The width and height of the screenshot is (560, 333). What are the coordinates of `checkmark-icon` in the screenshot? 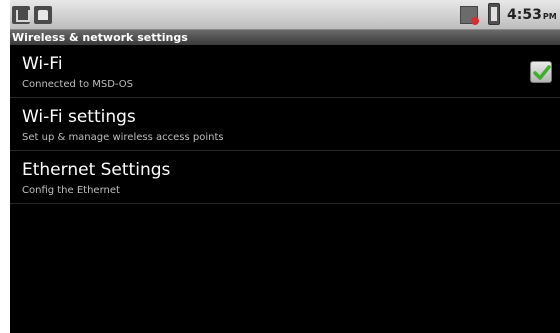 It's located at (542, 72).